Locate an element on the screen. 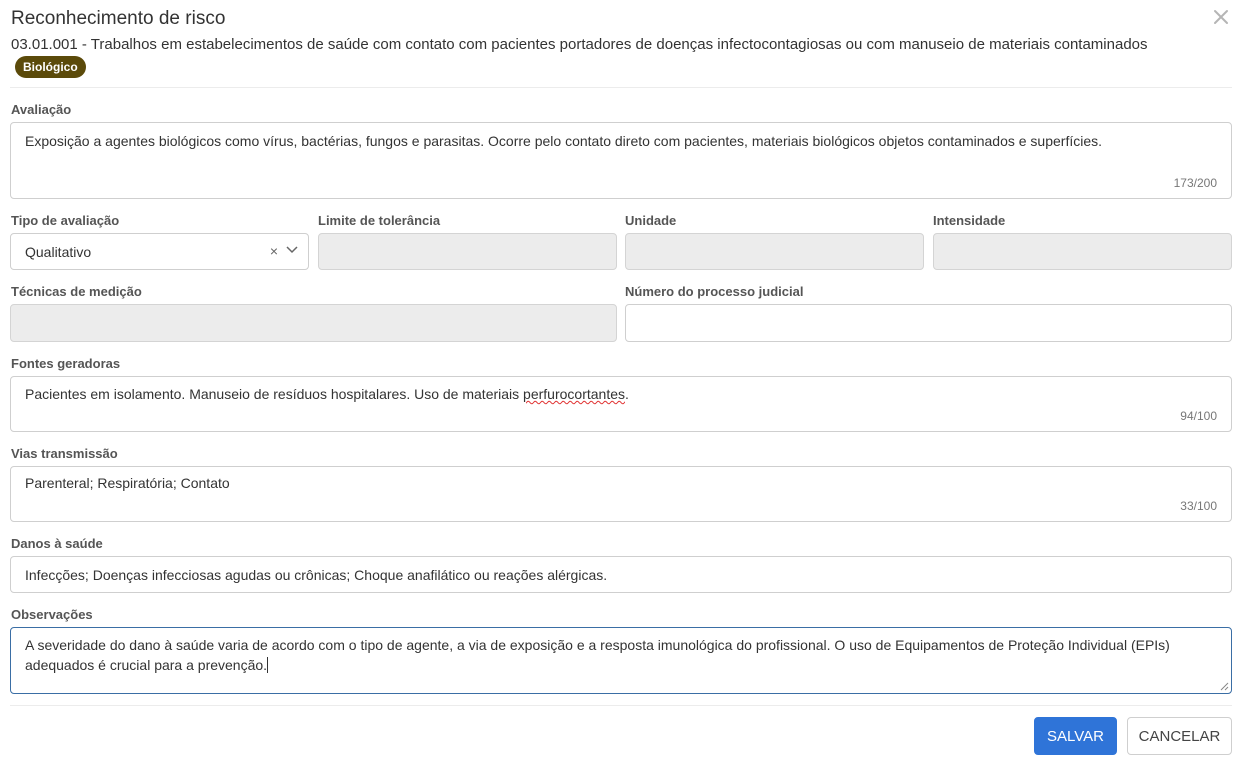  cancel-button: CANCELAR is located at coordinates (1179, 736).